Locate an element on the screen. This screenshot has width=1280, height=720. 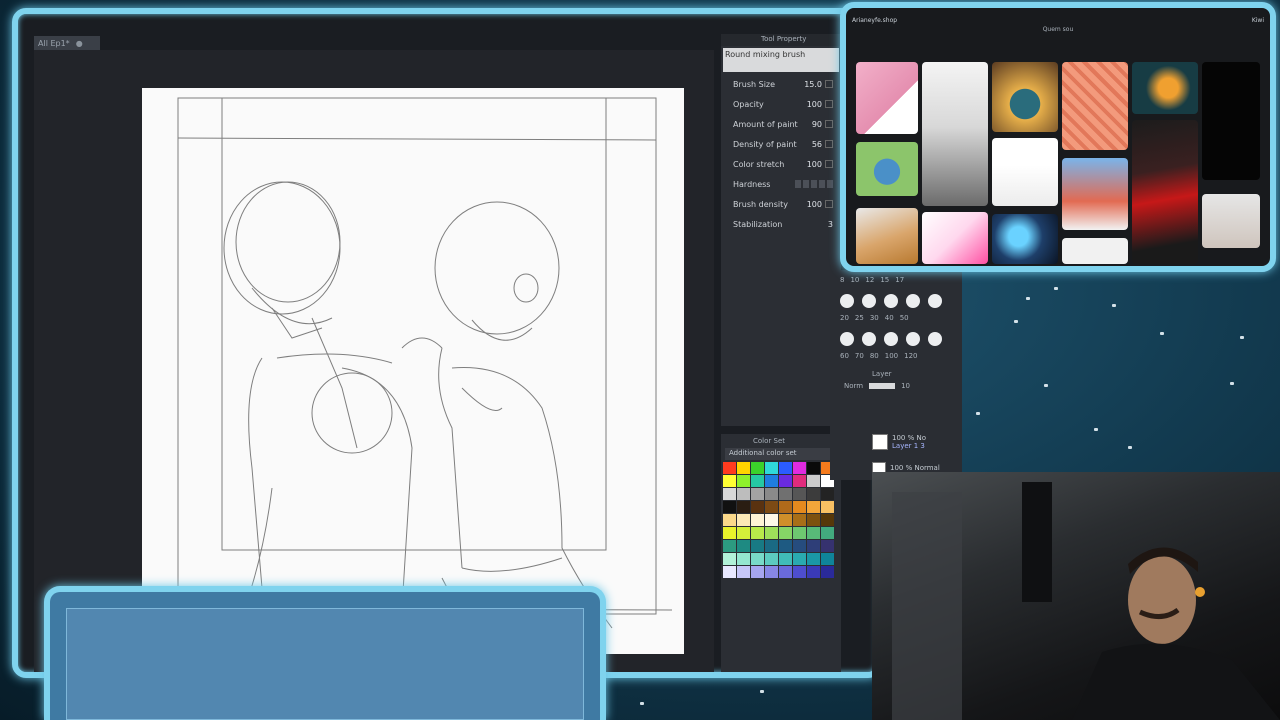
stabilization-value: 3 is located at coordinates (830, 224).